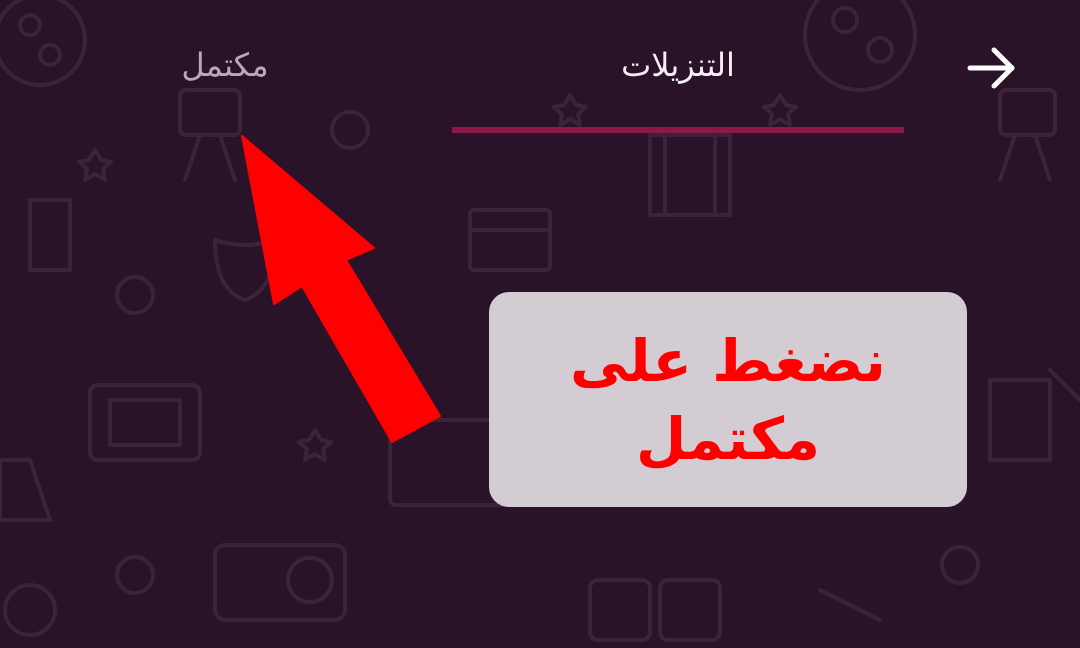  I want to click on red-arrow-pointer-icon, so click(341, 289).